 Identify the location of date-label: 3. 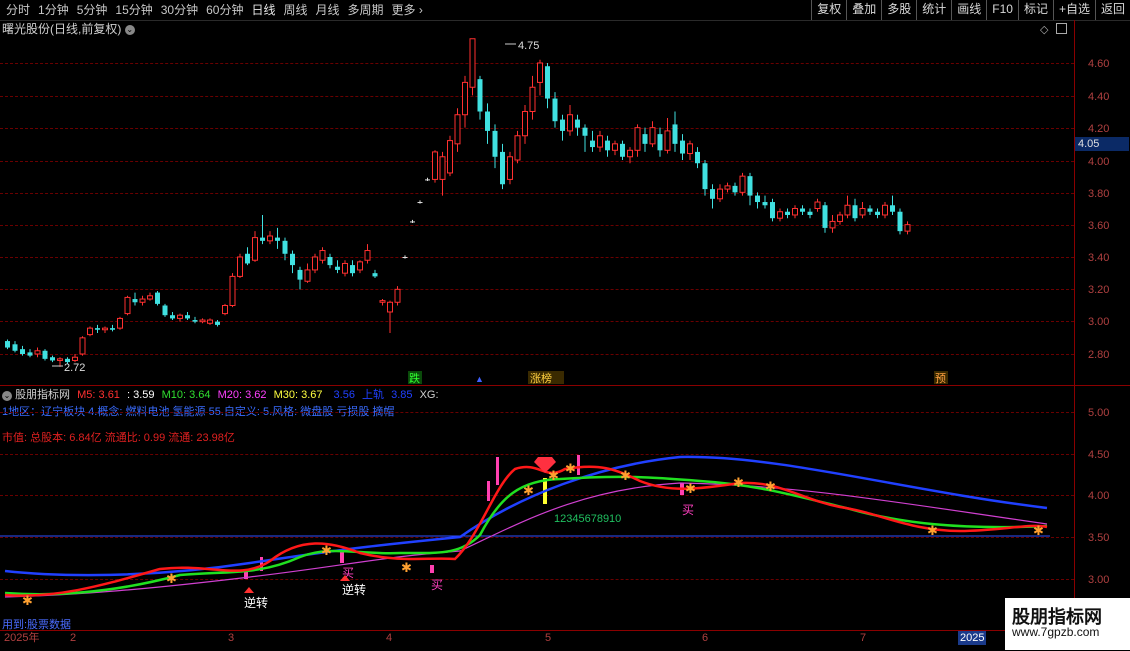
(231, 638).